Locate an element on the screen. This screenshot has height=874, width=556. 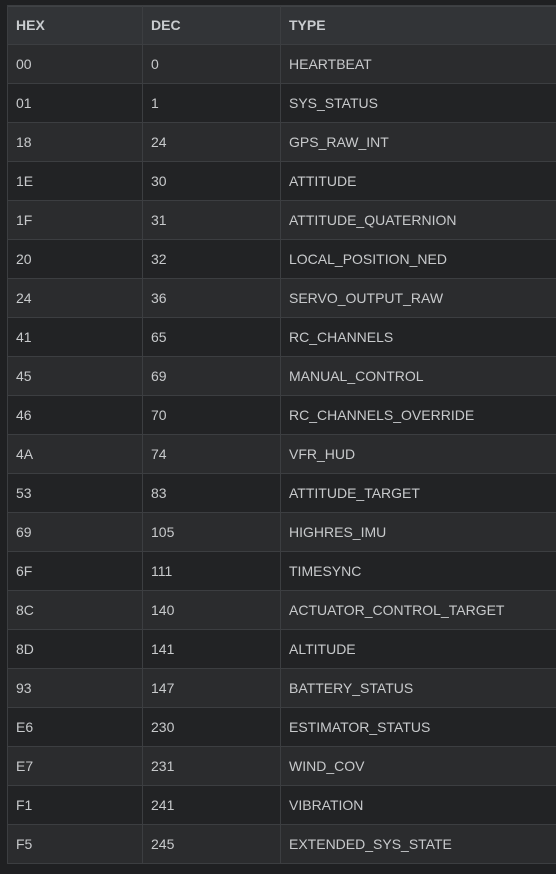
table-row: 1E 30 ATTITUDE is located at coordinates (281, 181).